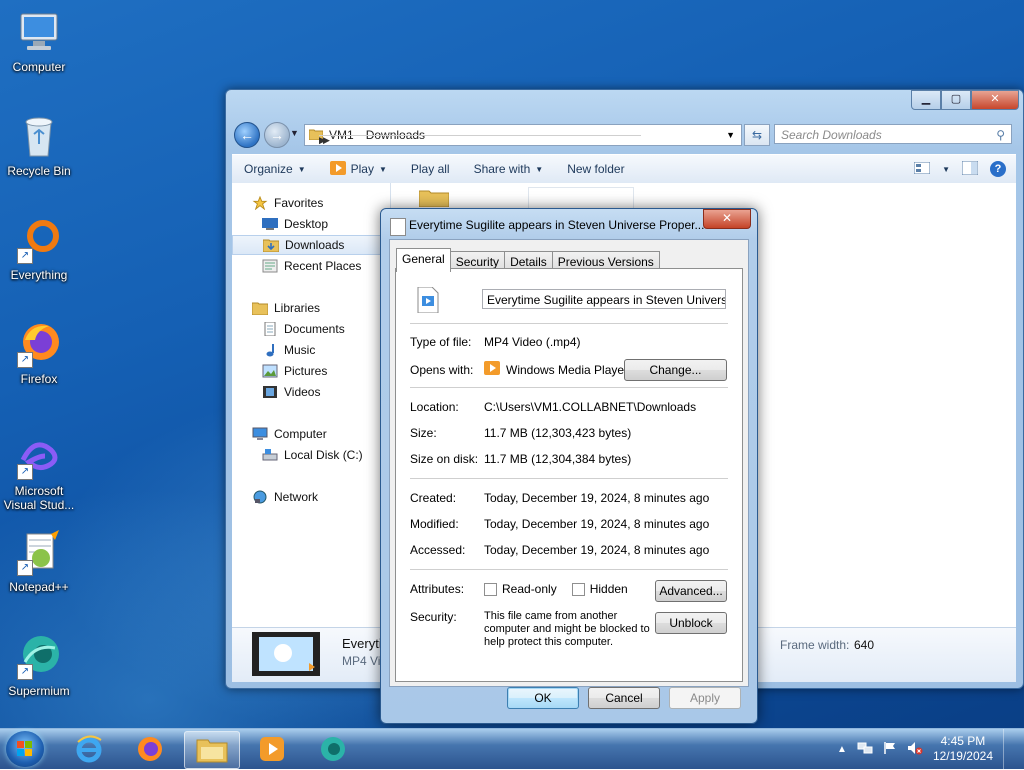 This screenshot has height=770, width=1024. Describe the element at coordinates (597, 524) in the screenshot. I see `modified-value: Today, December 19, 2024, 8 minutes ago` at that location.